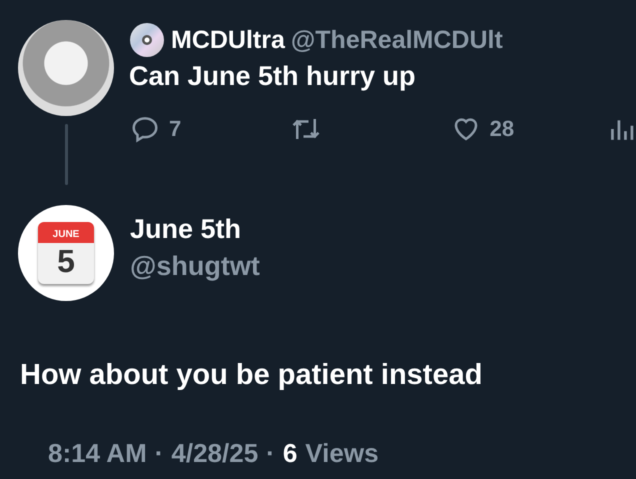 This screenshot has height=479, width=636. What do you see at coordinates (290, 453) in the screenshot?
I see `views-count: 6` at bounding box center [290, 453].